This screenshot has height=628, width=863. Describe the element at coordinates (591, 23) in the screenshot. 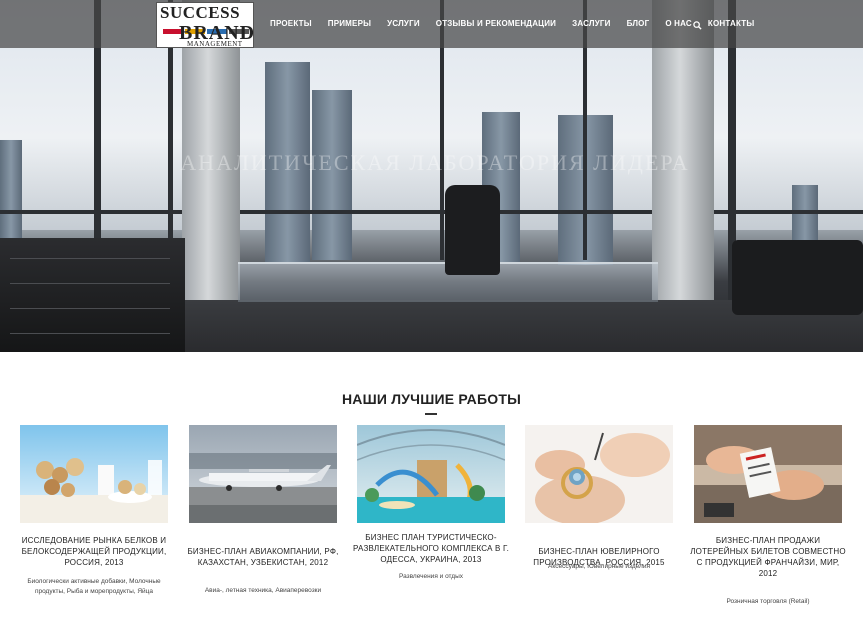

I see `nav-item-merits: ЗАСЛУГИ` at that location.